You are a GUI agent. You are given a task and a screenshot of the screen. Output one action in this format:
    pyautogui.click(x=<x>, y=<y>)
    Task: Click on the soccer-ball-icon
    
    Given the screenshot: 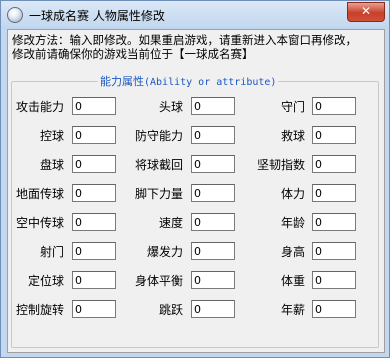 What is the action you would take?
    pyautogui.click(x=15, y=15)
    